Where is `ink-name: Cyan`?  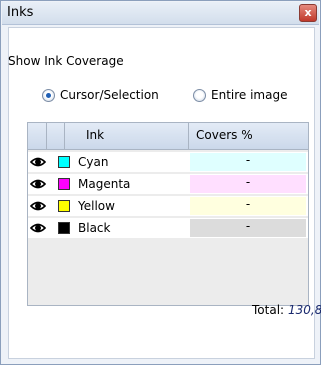
ink-name: Cyan is located at coordinates (93, 162).